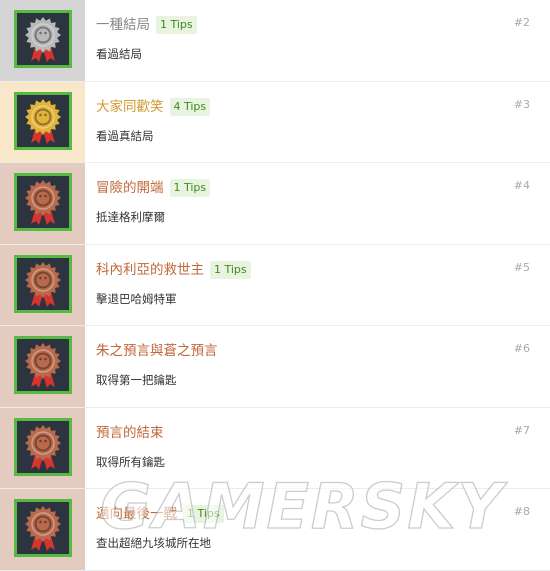 The image size is (550, 571). Describe the element at coordinates (275, 448) in the screenshot. I see `achievement-row: 預言的結束 取得所有鑰匙 #7` at that location.